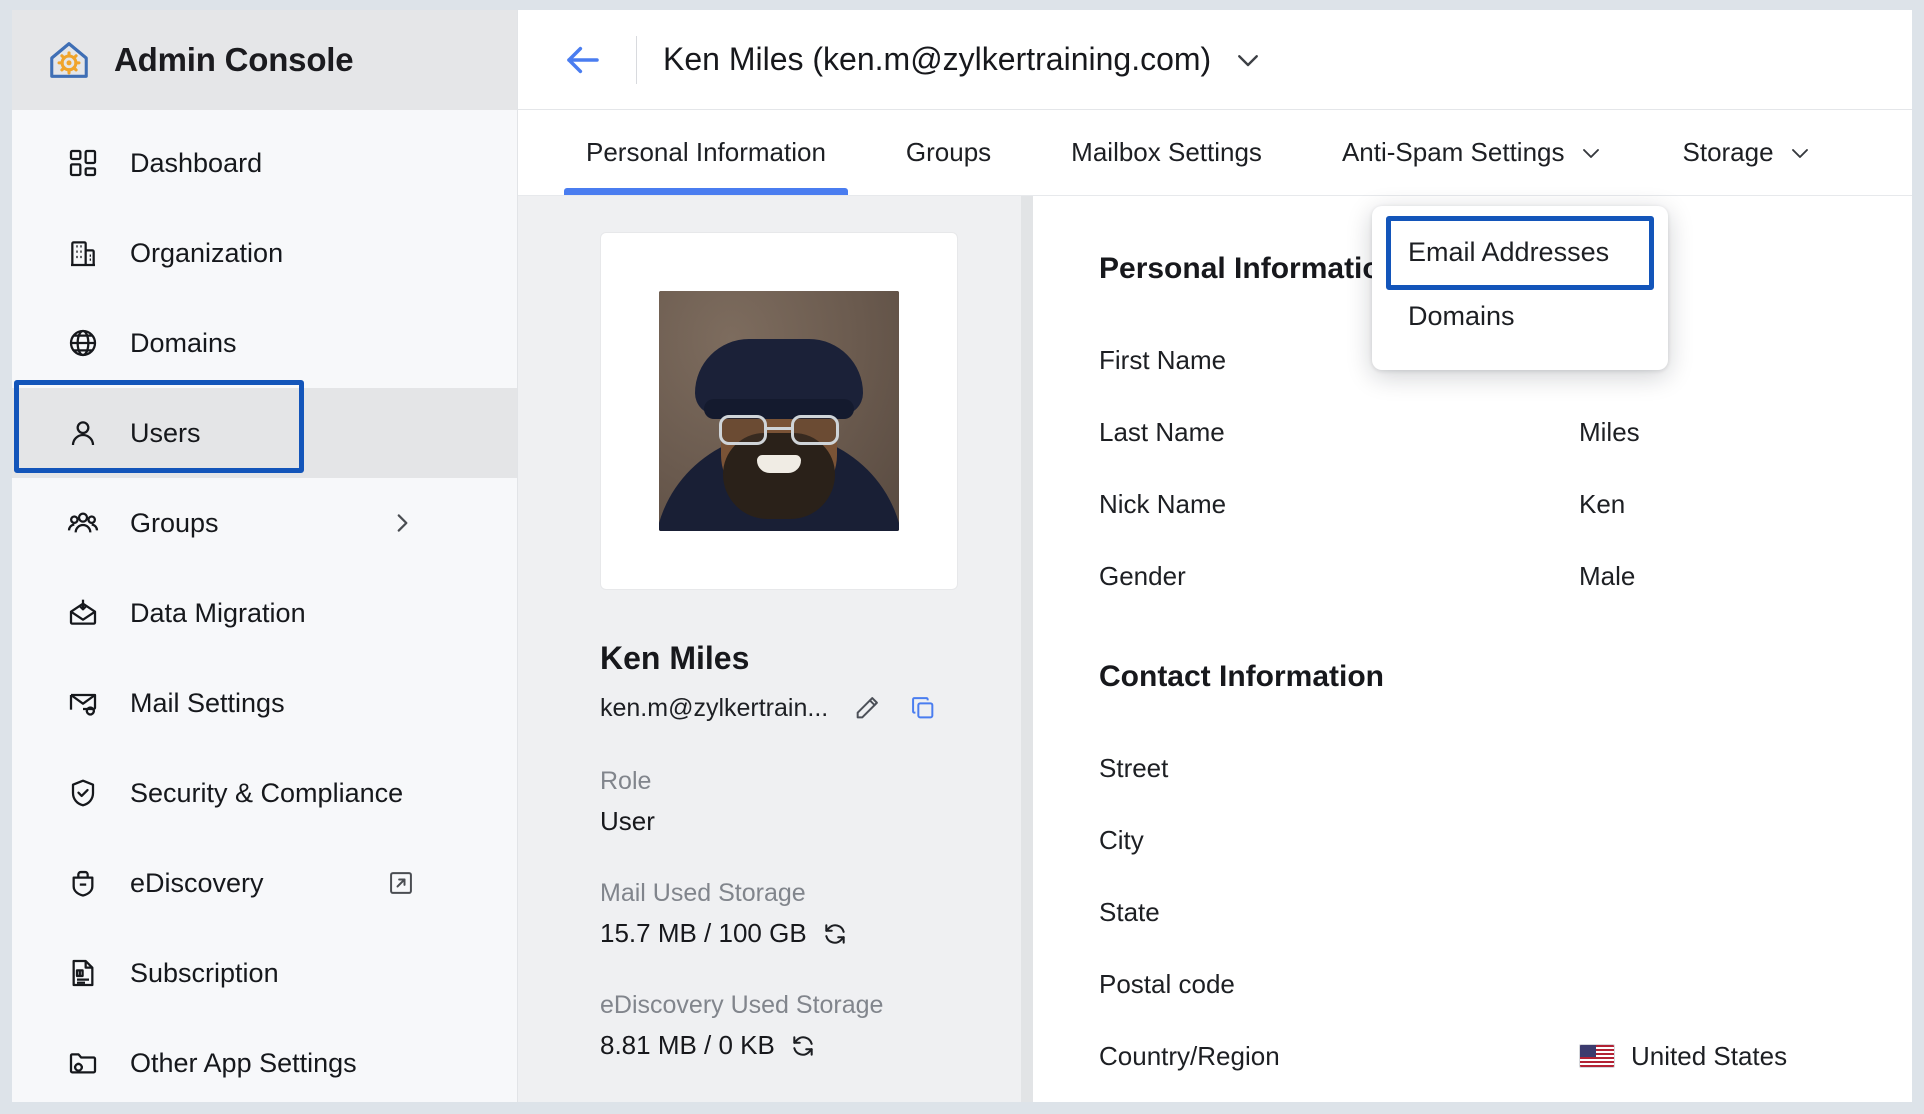 The height and width of the screenshot is (1114, 1924). I want to click on arrow-left-icon, so click(583, 60).